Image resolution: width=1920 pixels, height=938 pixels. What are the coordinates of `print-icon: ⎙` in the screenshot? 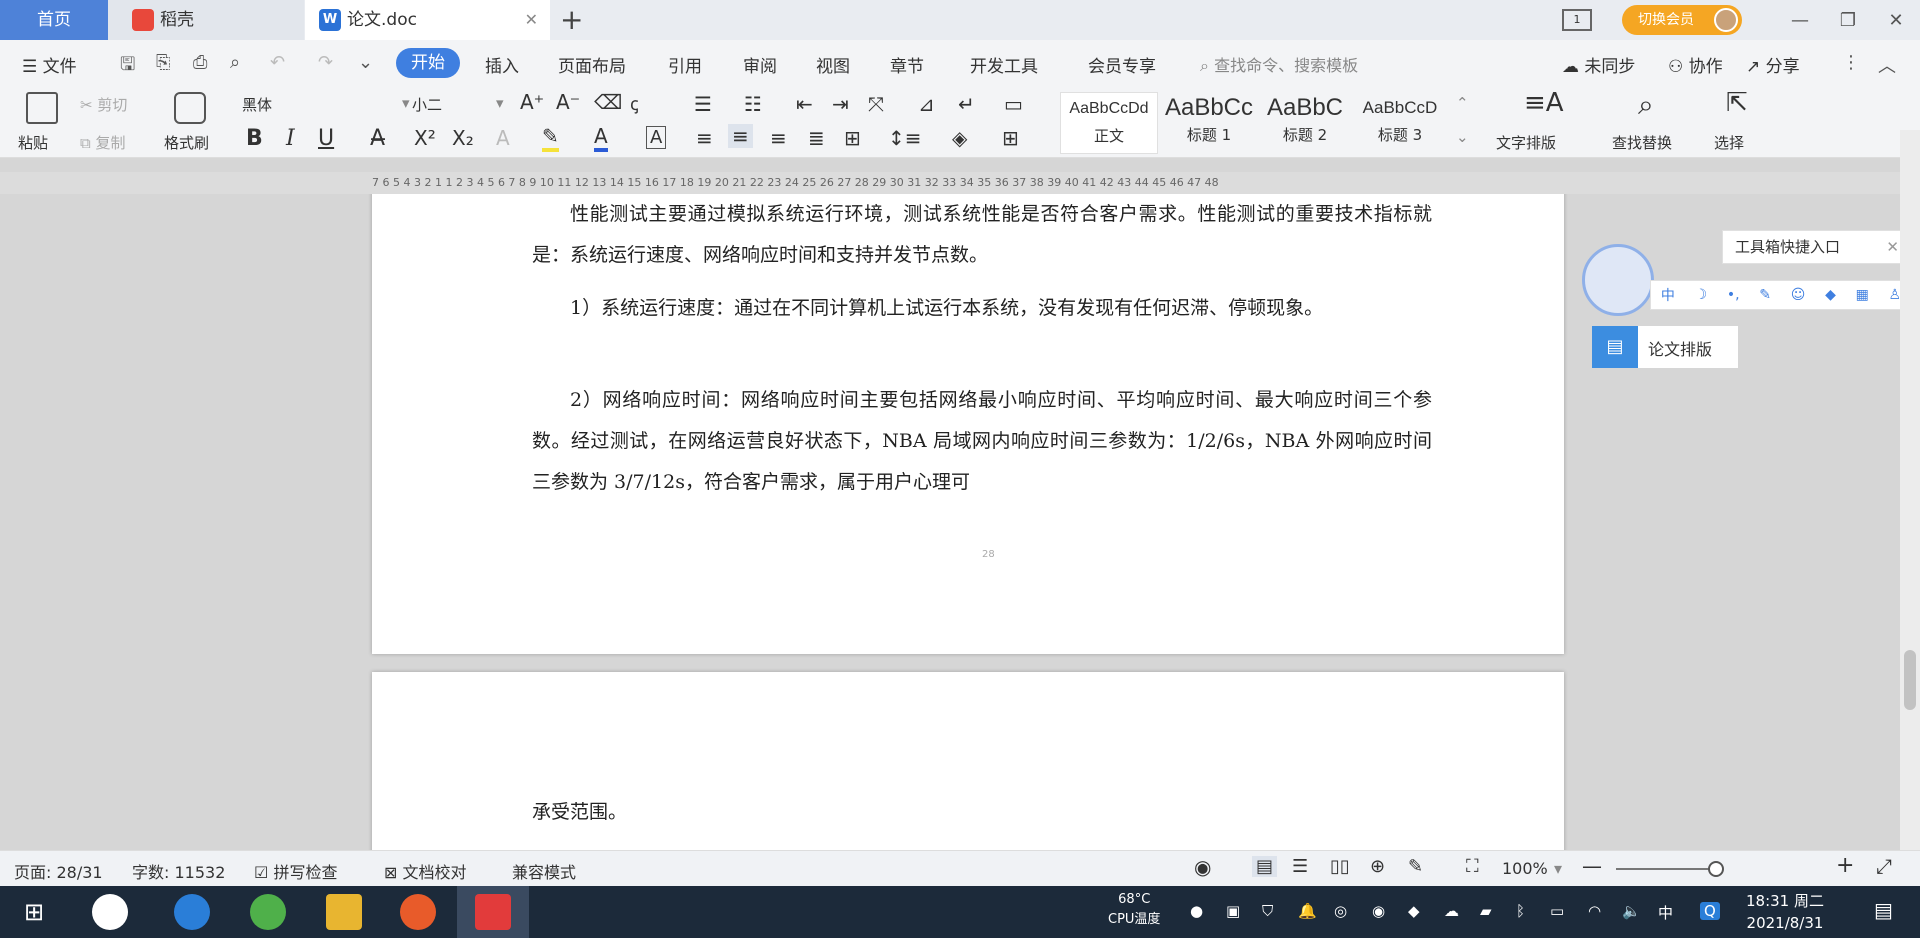 It's located at (200, 62).